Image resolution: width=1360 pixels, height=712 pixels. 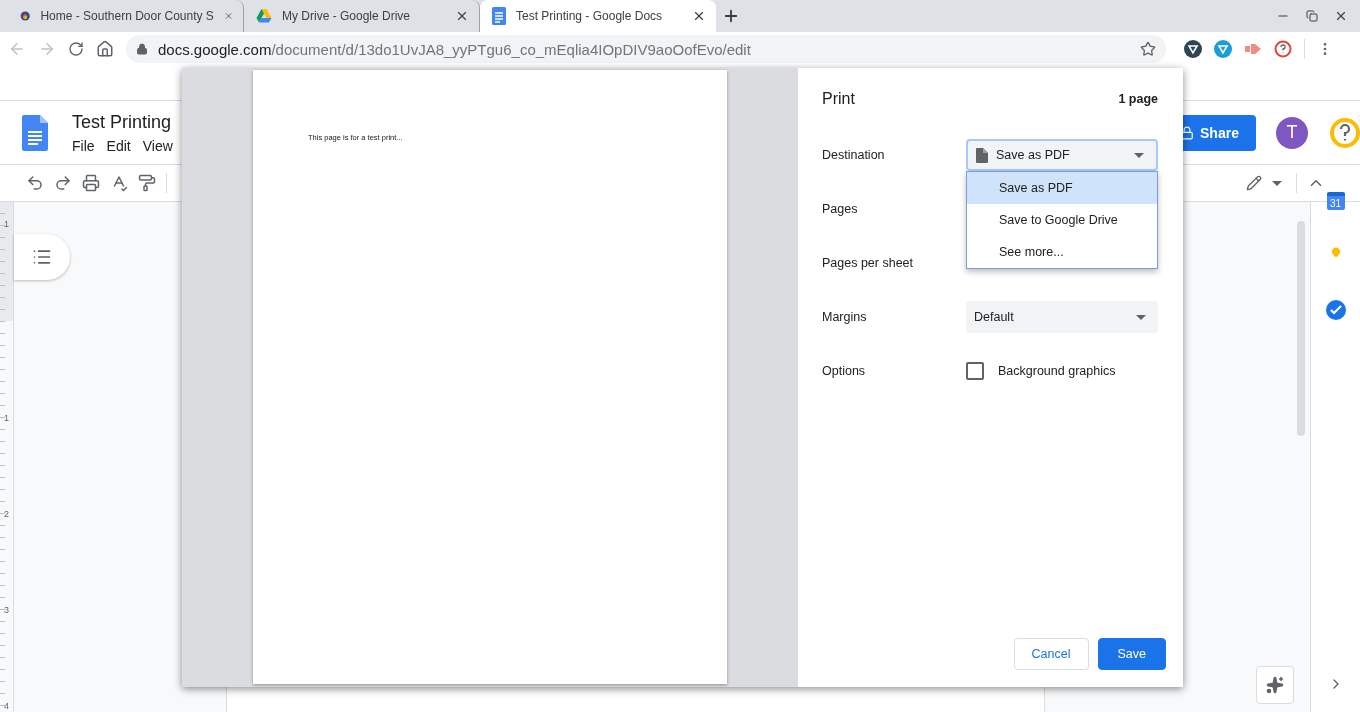 I want to click on home-icon, so click(x=105, y=49).